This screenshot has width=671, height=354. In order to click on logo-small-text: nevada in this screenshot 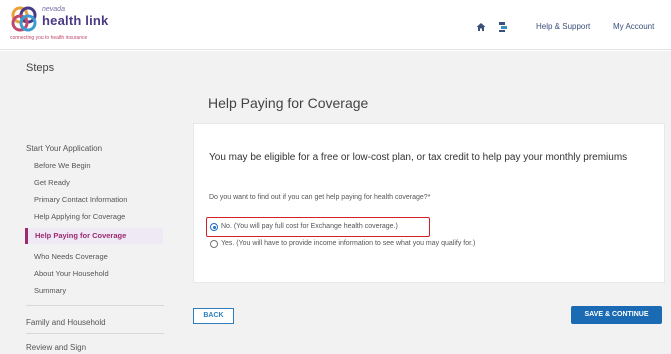, I will do `click(53, 9)`.